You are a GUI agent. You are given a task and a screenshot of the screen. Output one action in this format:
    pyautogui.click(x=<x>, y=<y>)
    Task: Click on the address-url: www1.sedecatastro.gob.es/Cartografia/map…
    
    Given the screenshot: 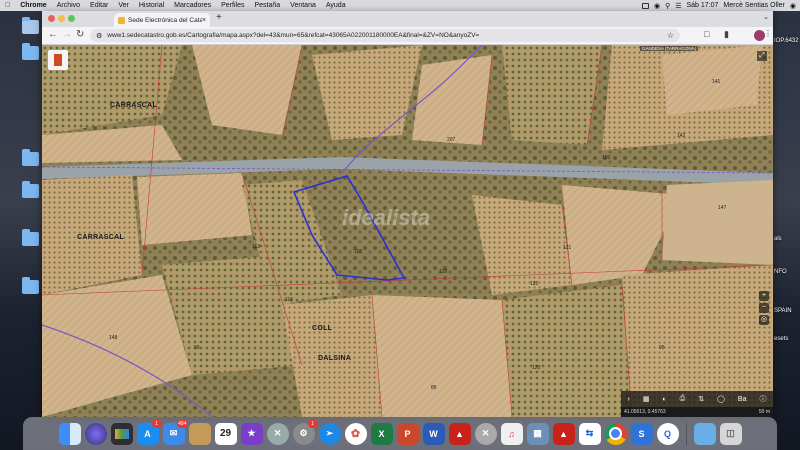 What is the action you would take?
    pyautogui.click(x=387, y=35)
    